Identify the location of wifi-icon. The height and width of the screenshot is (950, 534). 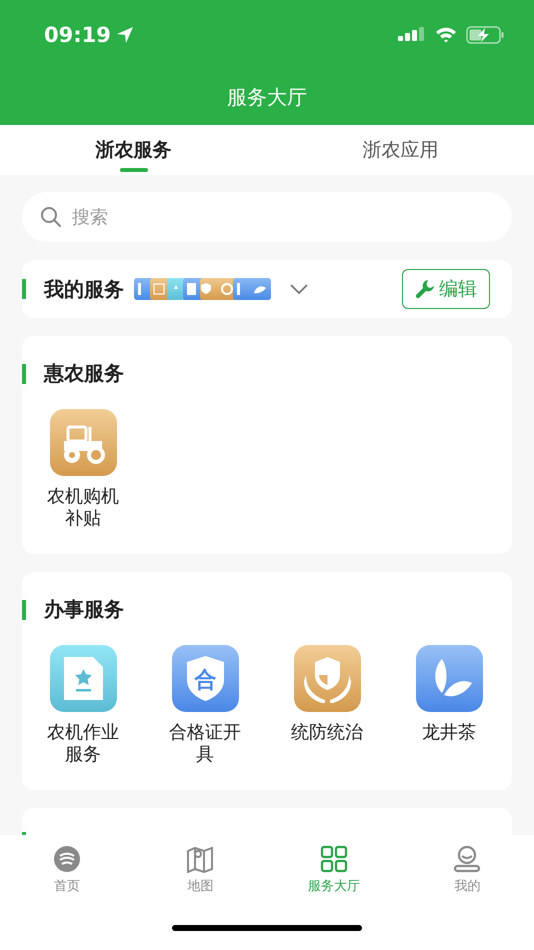
(446, 35).